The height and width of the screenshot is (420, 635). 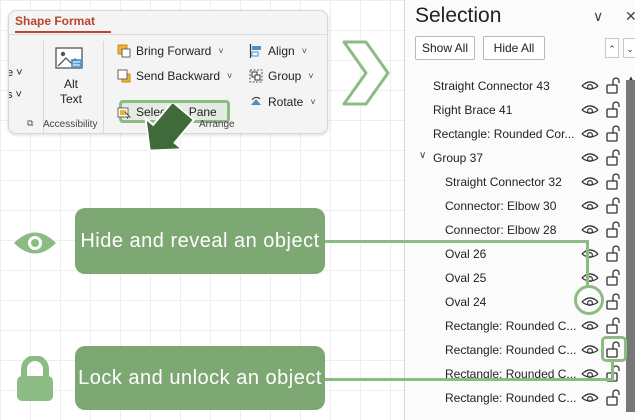 I want to click on list-item-label: Connector: Elbow 28, so click(x=501, y=230).